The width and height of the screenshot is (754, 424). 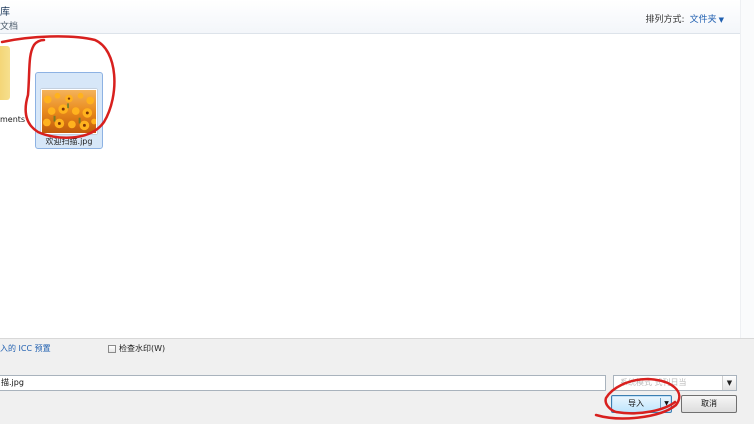 I want to click on file-name-label: 欢迎扫描.jpg, so click(x=69, y=141).